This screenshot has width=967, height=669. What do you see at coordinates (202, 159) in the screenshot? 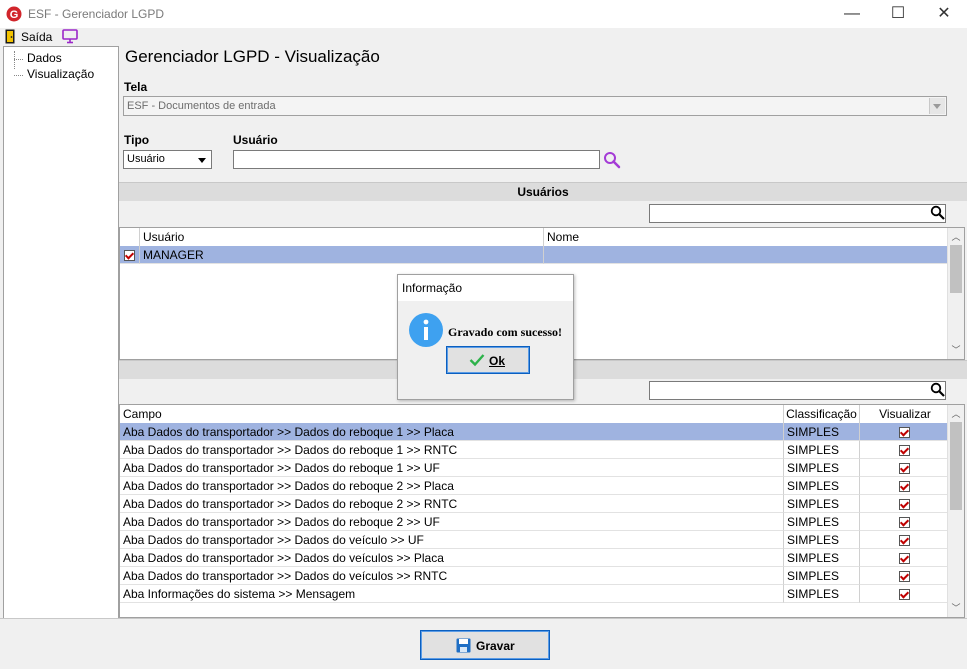
I see `tipo-dropdown-button` at bounding box center [202, 159].